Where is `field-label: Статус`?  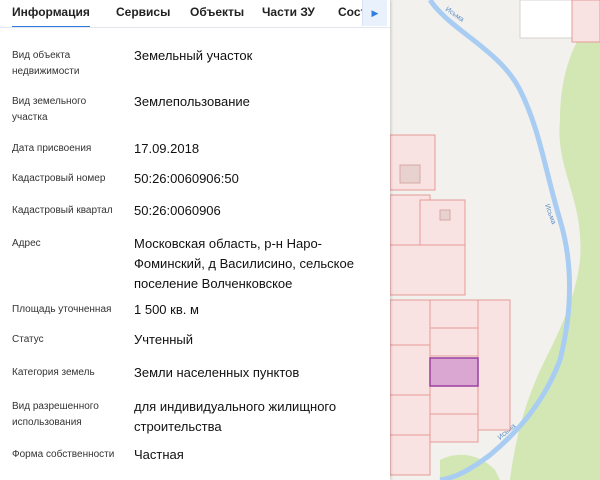
field-label: Статус is located at coordinates (28, 339).